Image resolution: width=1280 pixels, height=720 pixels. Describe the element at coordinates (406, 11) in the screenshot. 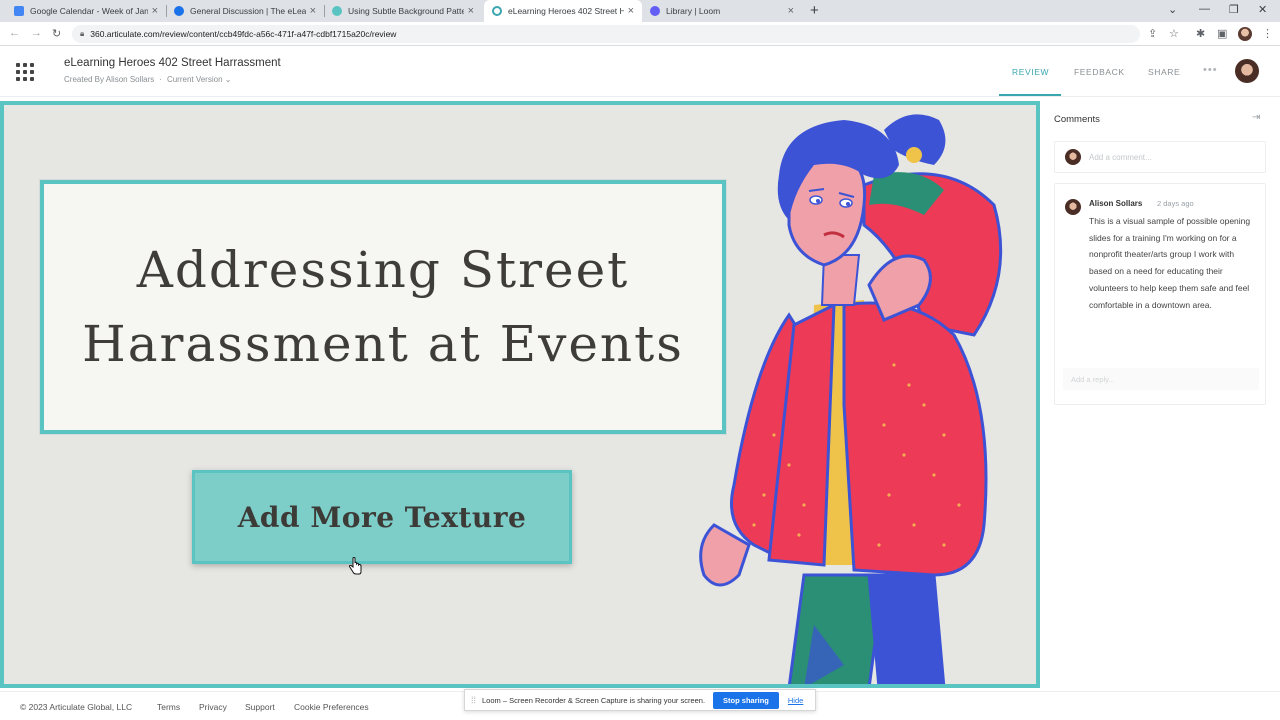

I see `tab-title: Using Subtle Background Patter` at that location.